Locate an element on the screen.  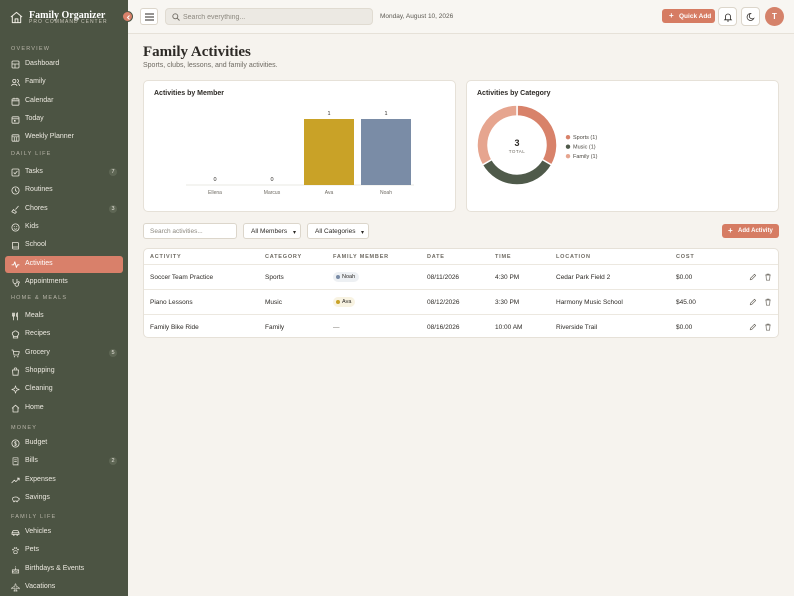
column-header: TIME is located at coordinates (503, 257).